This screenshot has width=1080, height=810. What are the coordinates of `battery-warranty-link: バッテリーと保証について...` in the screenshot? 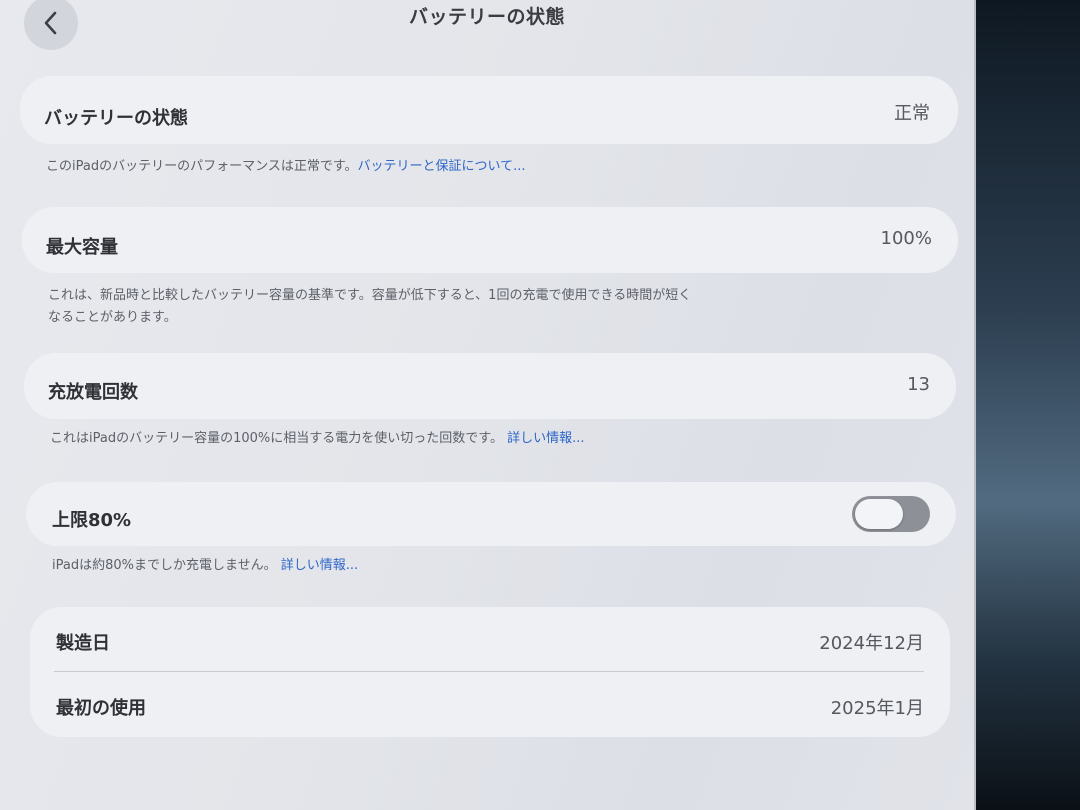 It's located at (442, 166).